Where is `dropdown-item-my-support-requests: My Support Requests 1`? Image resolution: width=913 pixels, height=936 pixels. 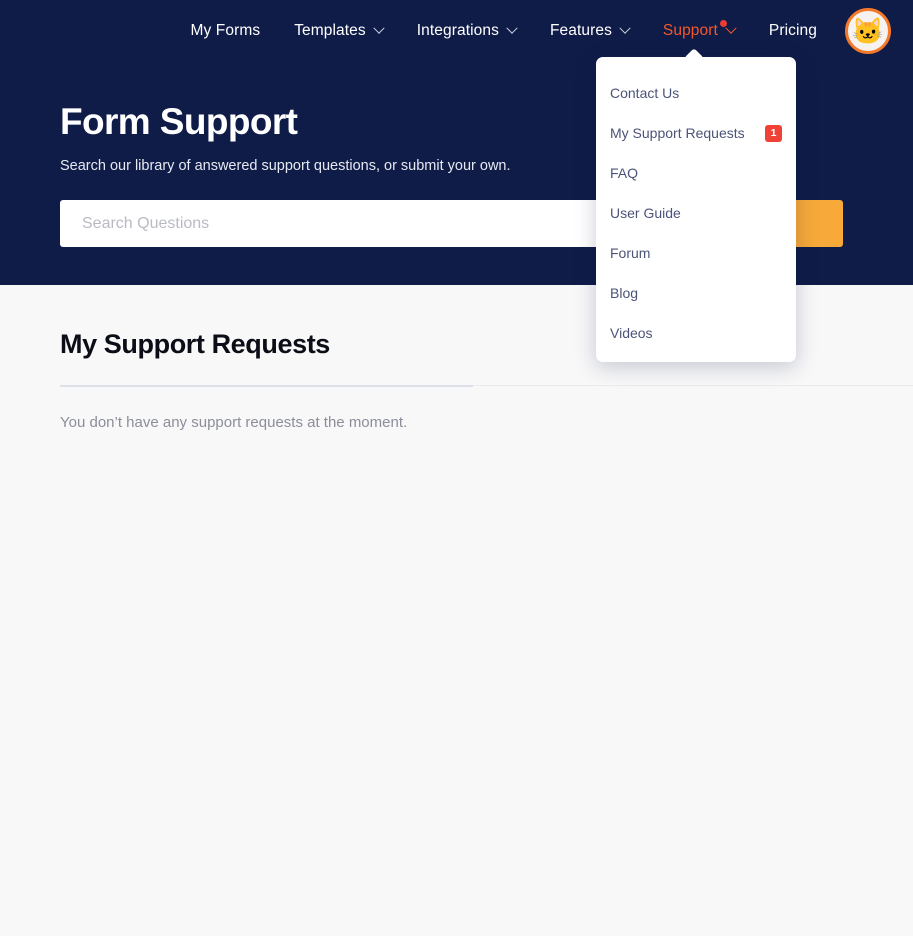
dropdown-item-my-support-requests: My Support Requests 1 is located at coordinates (696, 133).